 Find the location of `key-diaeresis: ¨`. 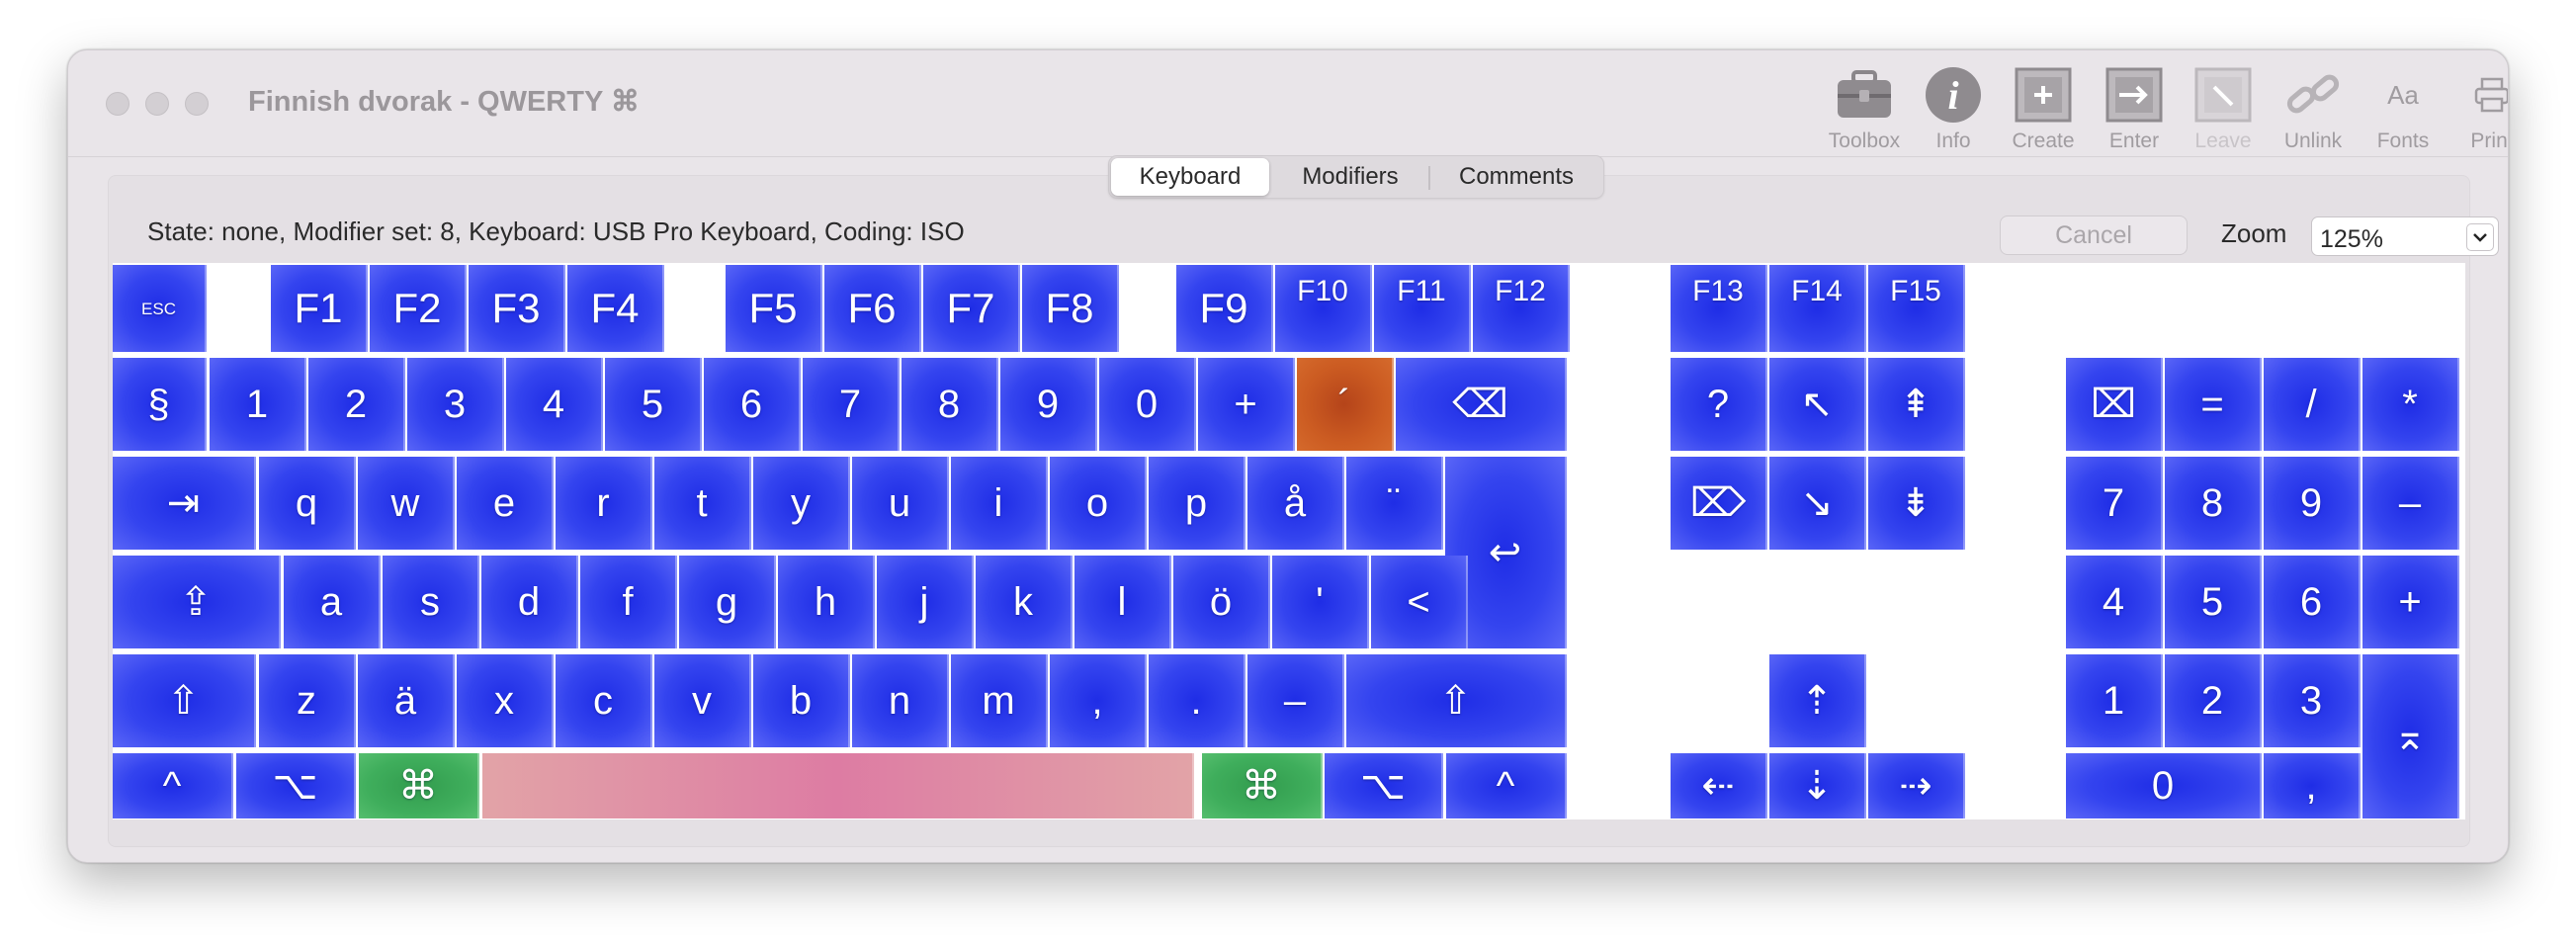

key-diaeresis: ¨ is located at coordinates (1394, 504).